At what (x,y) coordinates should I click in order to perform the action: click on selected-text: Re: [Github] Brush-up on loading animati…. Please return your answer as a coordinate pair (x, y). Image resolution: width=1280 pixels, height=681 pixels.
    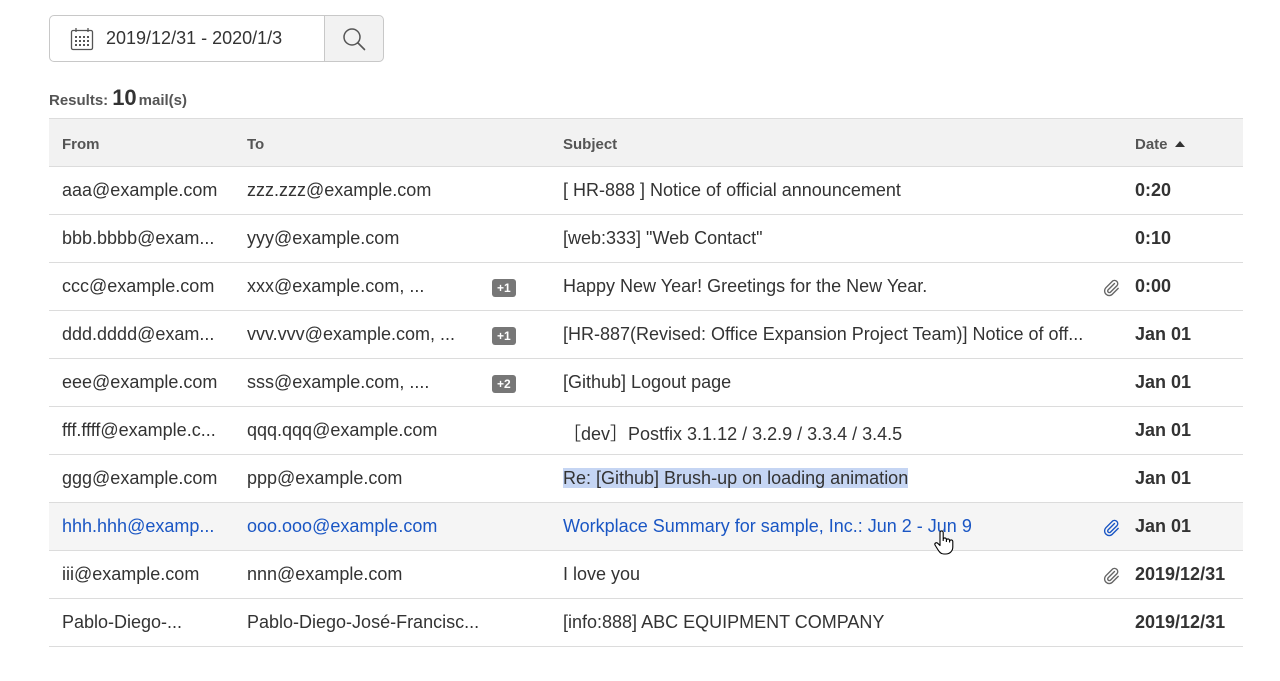
    Looking at the image, I should click on (736, 478).